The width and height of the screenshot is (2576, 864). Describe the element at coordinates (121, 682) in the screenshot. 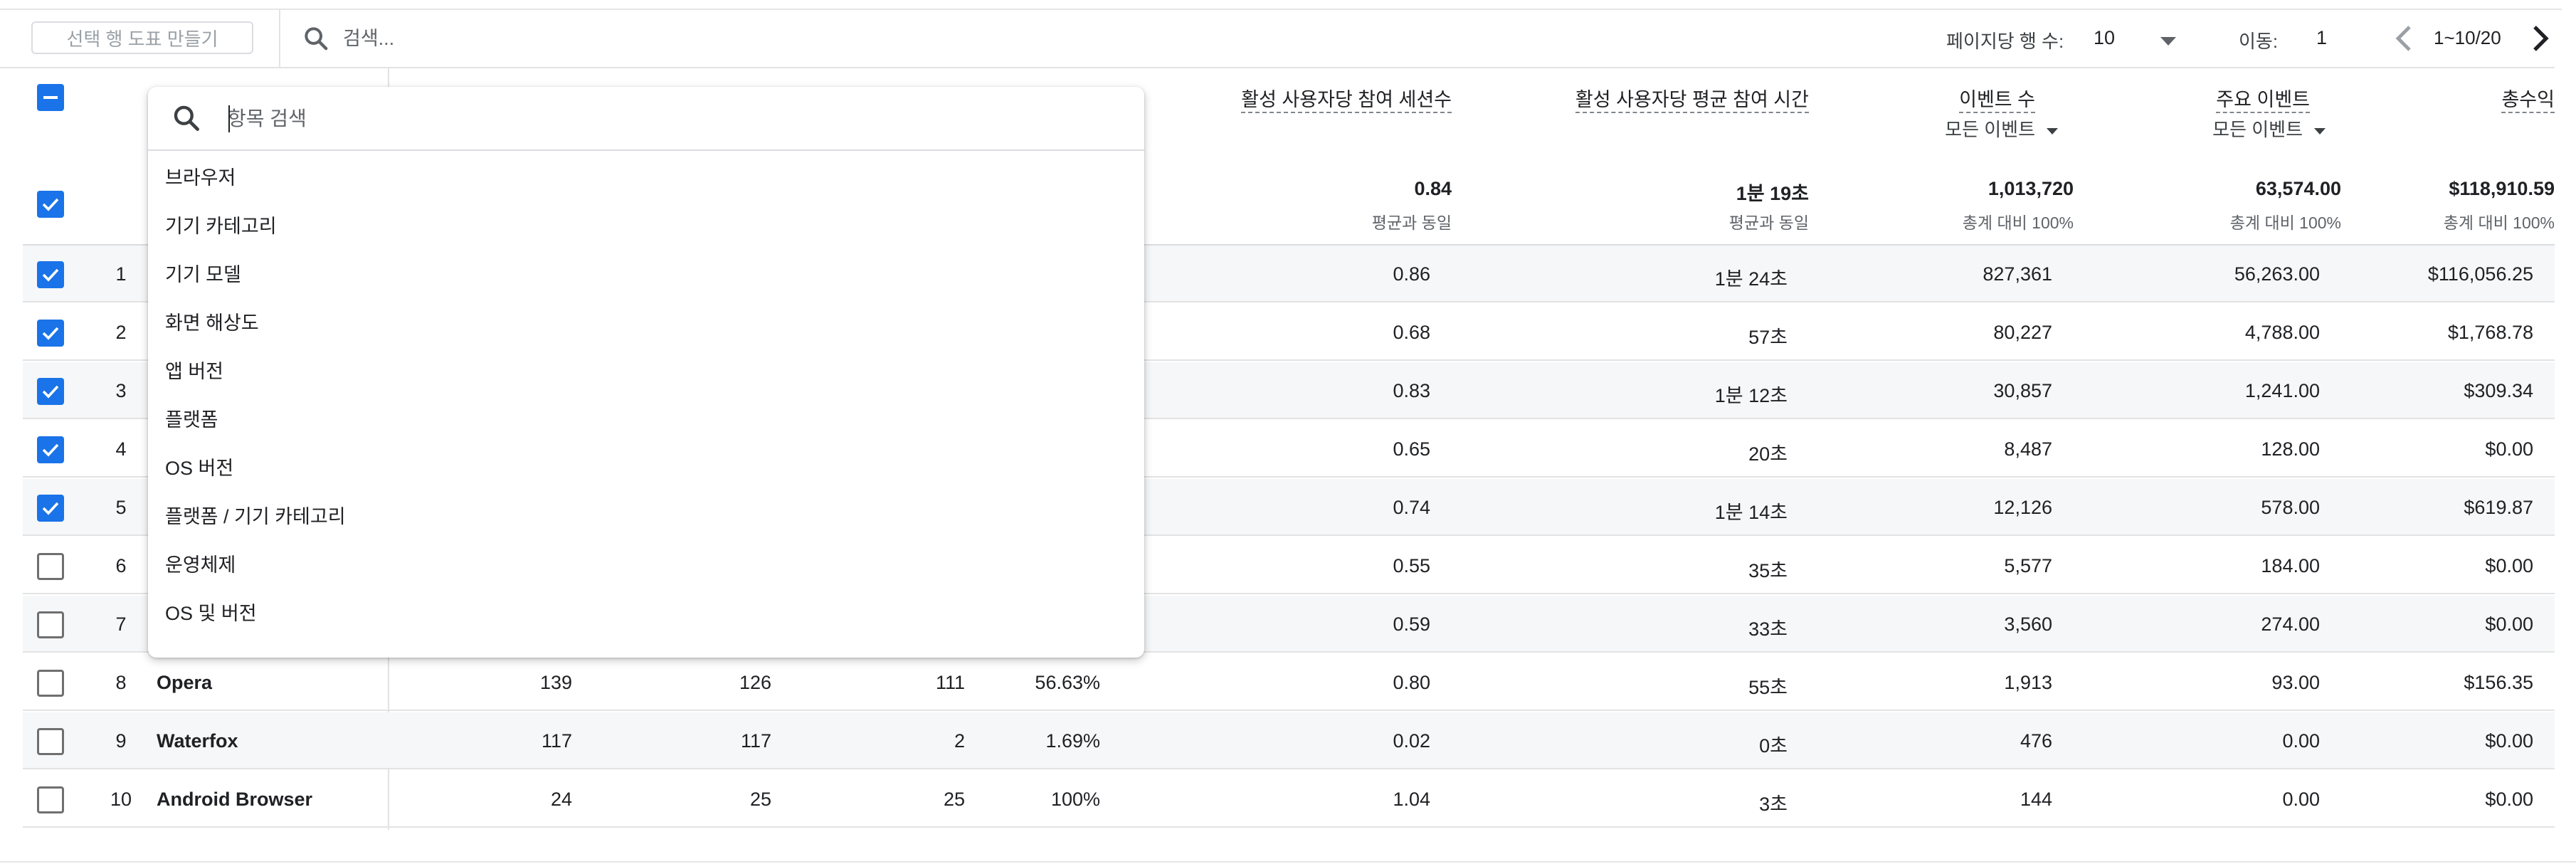

I see `row-index: 8` at that location.